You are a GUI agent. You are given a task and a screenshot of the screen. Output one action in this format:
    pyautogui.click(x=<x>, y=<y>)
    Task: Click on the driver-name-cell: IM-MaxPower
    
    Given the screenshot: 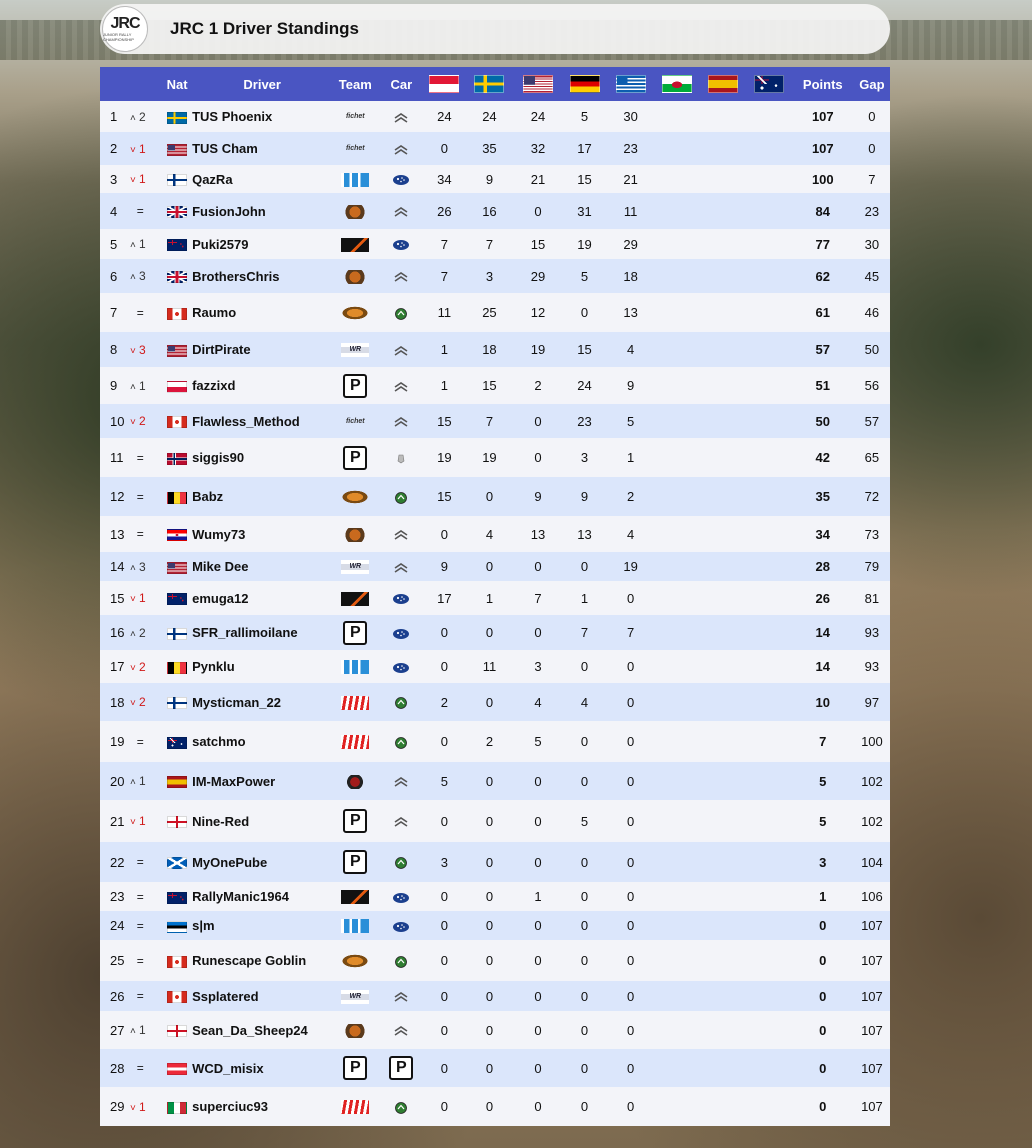 What is the action you would take?
    pyautogui.click(x=234, y=781)
    